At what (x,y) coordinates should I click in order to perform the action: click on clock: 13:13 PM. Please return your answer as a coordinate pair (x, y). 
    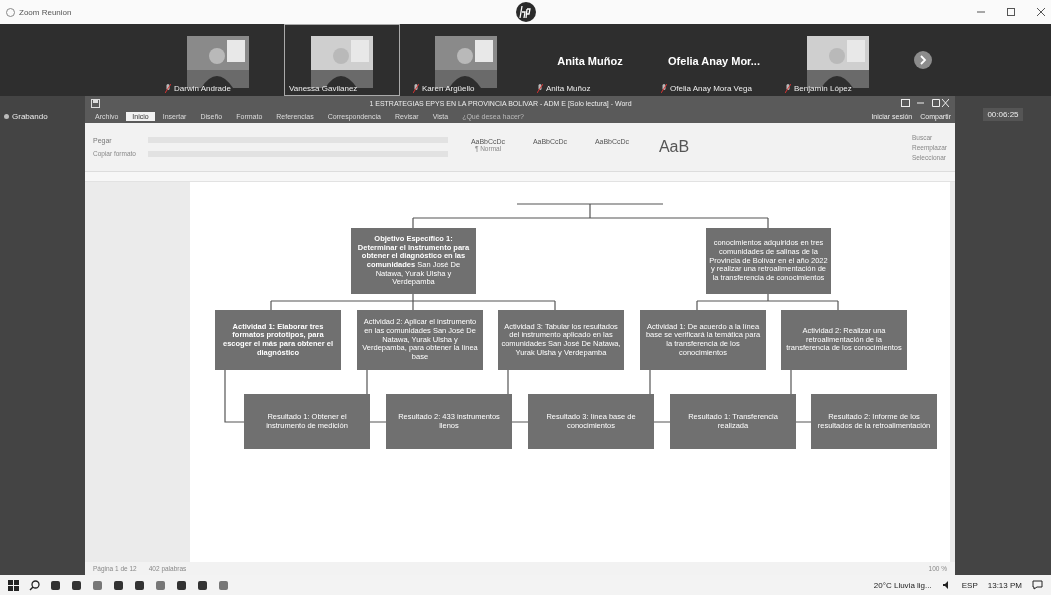
    Looking at the image, I should click on (1004, 585).